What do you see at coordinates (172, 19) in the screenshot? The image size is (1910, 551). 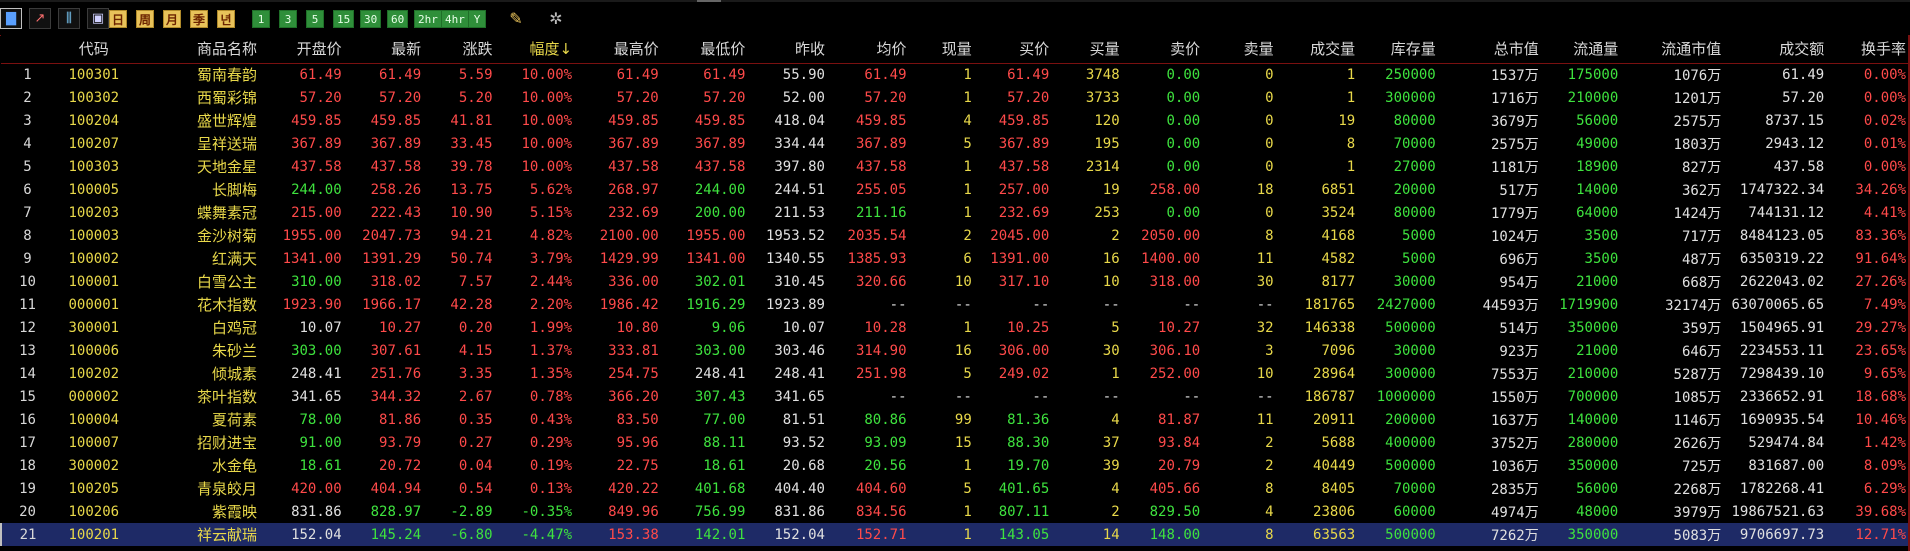 I see `period-button-2: 月` at bounding box center [172, 19].